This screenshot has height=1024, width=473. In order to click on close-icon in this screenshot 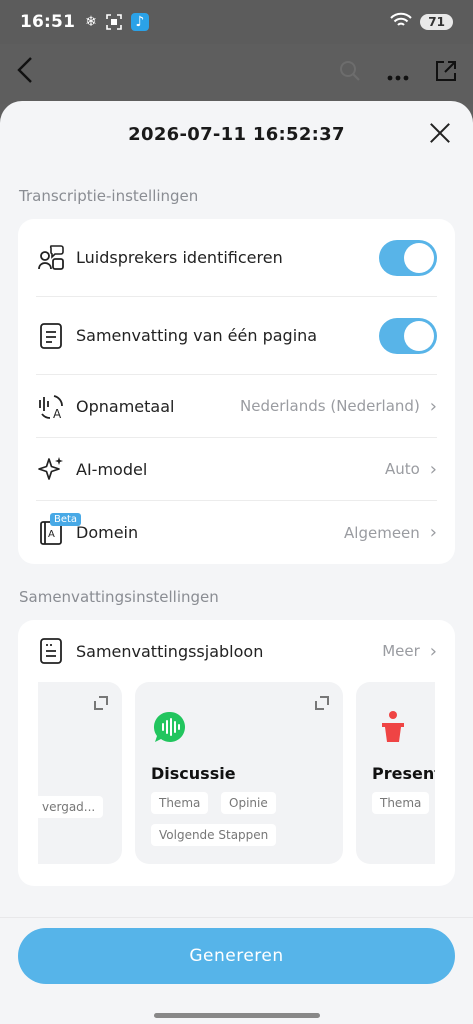, I will do `click(440, 133)`.